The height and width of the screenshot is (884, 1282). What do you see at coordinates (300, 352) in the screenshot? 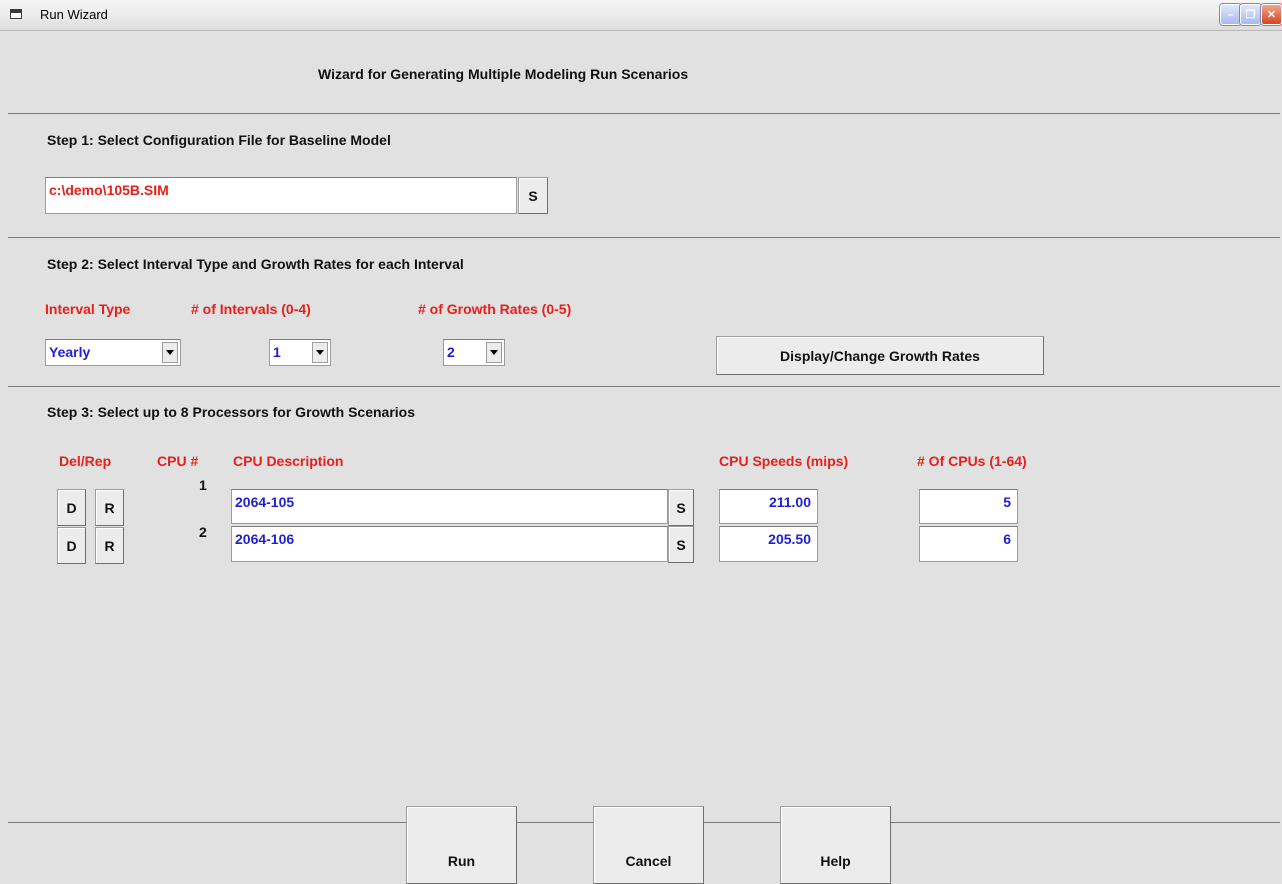
I see `intervals-select: 1` at bounding box center [300, 352].